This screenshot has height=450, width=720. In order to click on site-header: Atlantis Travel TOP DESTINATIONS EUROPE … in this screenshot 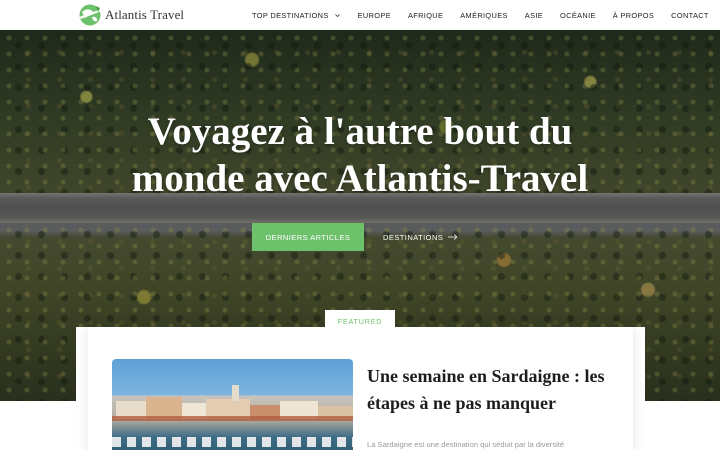, I will do `click(360, 15)`.